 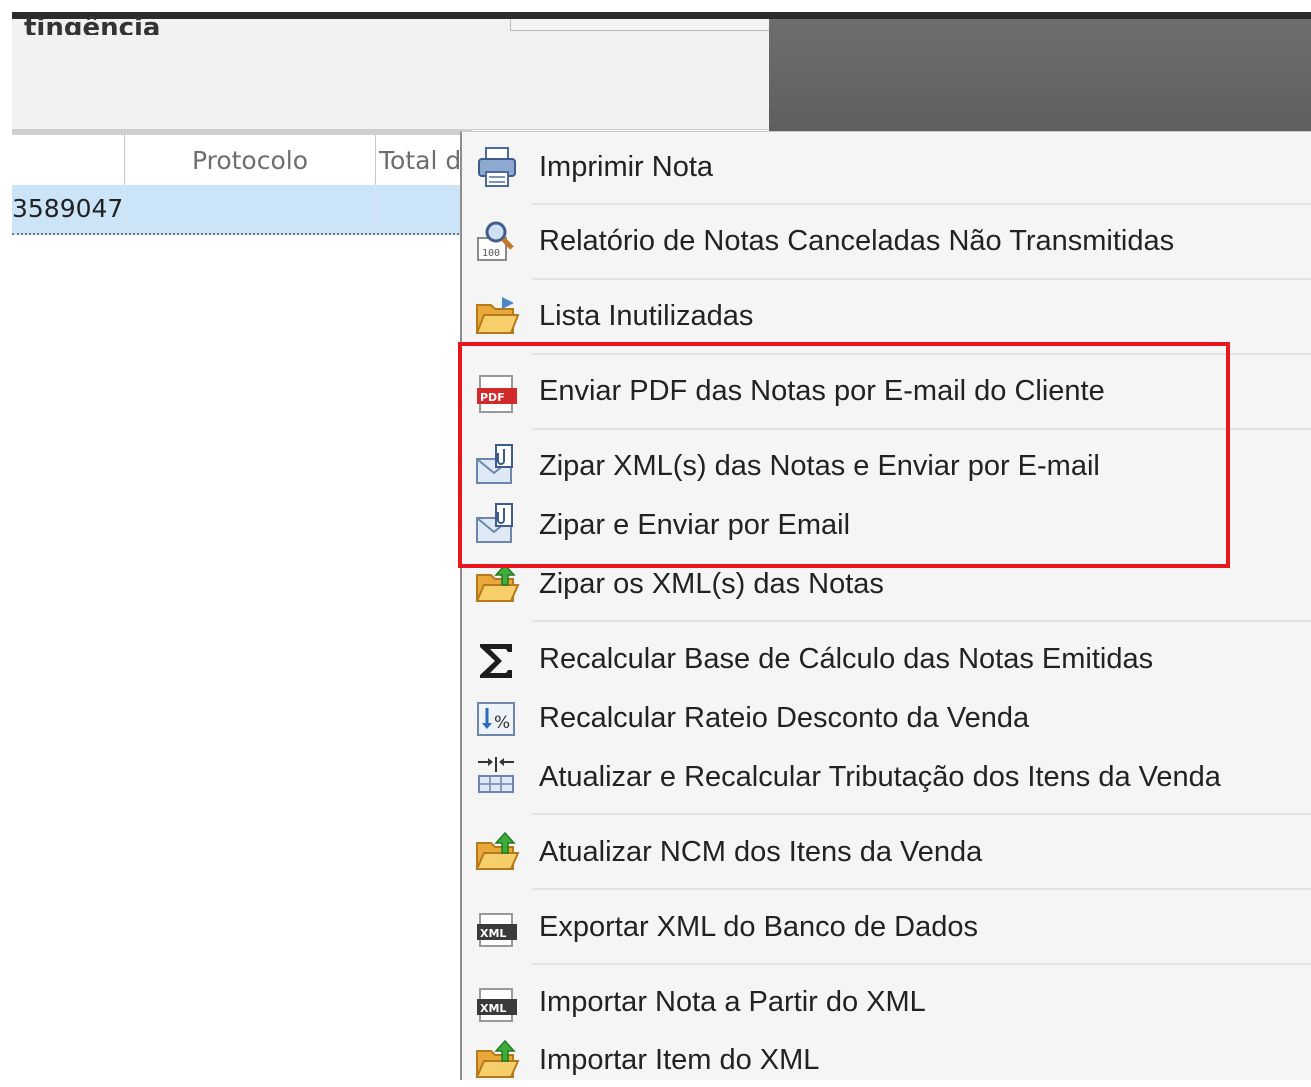 I want to click on window-border, so click(x=661, y=15).